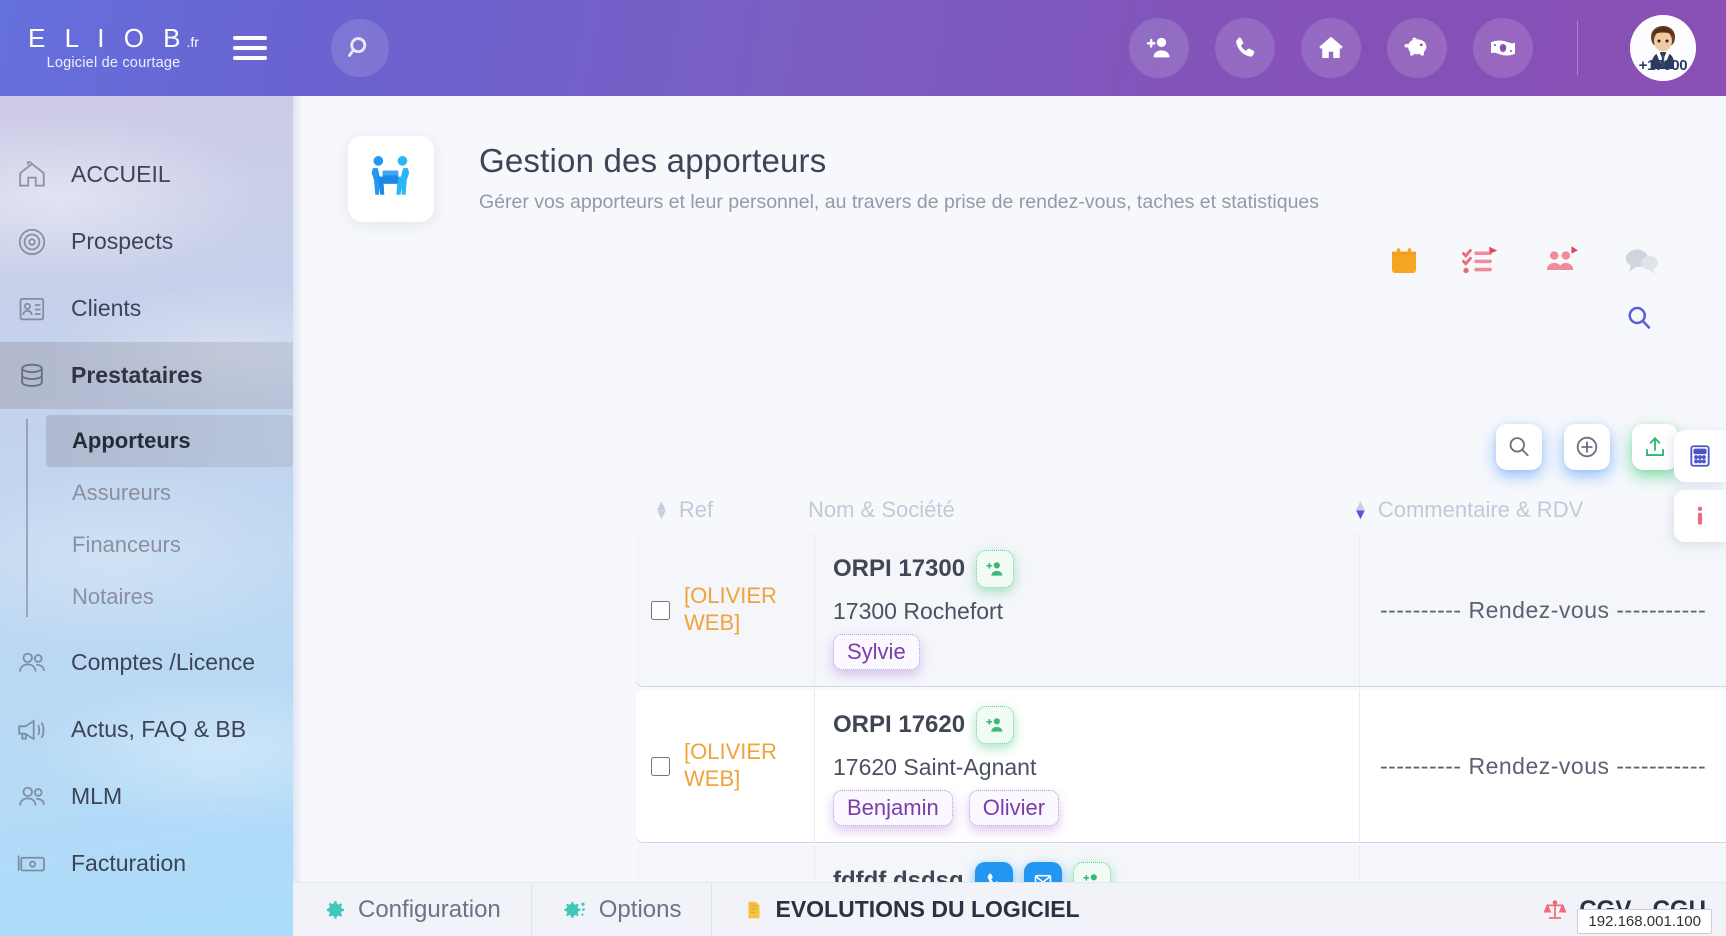 Image resolution: width=1726 pixels, height=936 pixels. What do you see at coordinates (146, 241) in the screenshot?
I see `sidebar-item-prospects: Prospects` at bounding box center [146, 241].